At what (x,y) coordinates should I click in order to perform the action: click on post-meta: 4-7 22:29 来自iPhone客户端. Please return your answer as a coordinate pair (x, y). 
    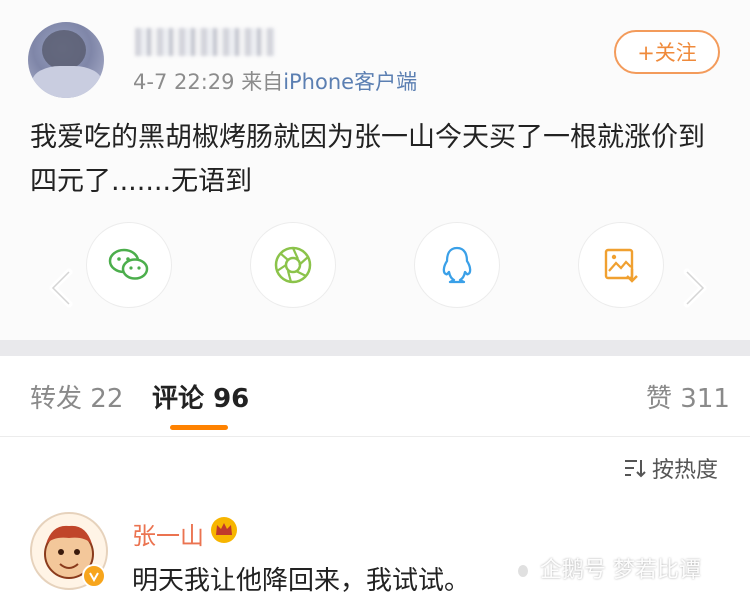
    Looking at the image, I should click on (275, 81).